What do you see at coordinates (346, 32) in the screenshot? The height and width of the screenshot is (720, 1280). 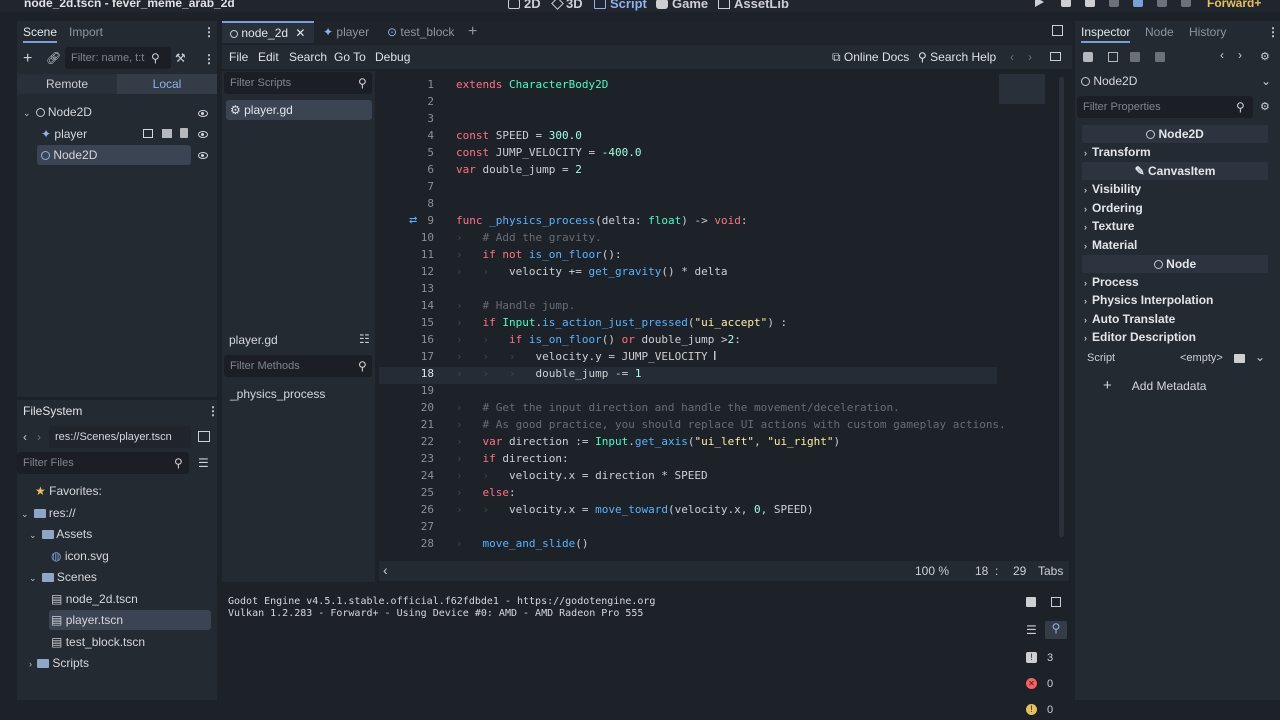 I see `editor-tab-player: ✦ player` at bounding box center [346, 32].